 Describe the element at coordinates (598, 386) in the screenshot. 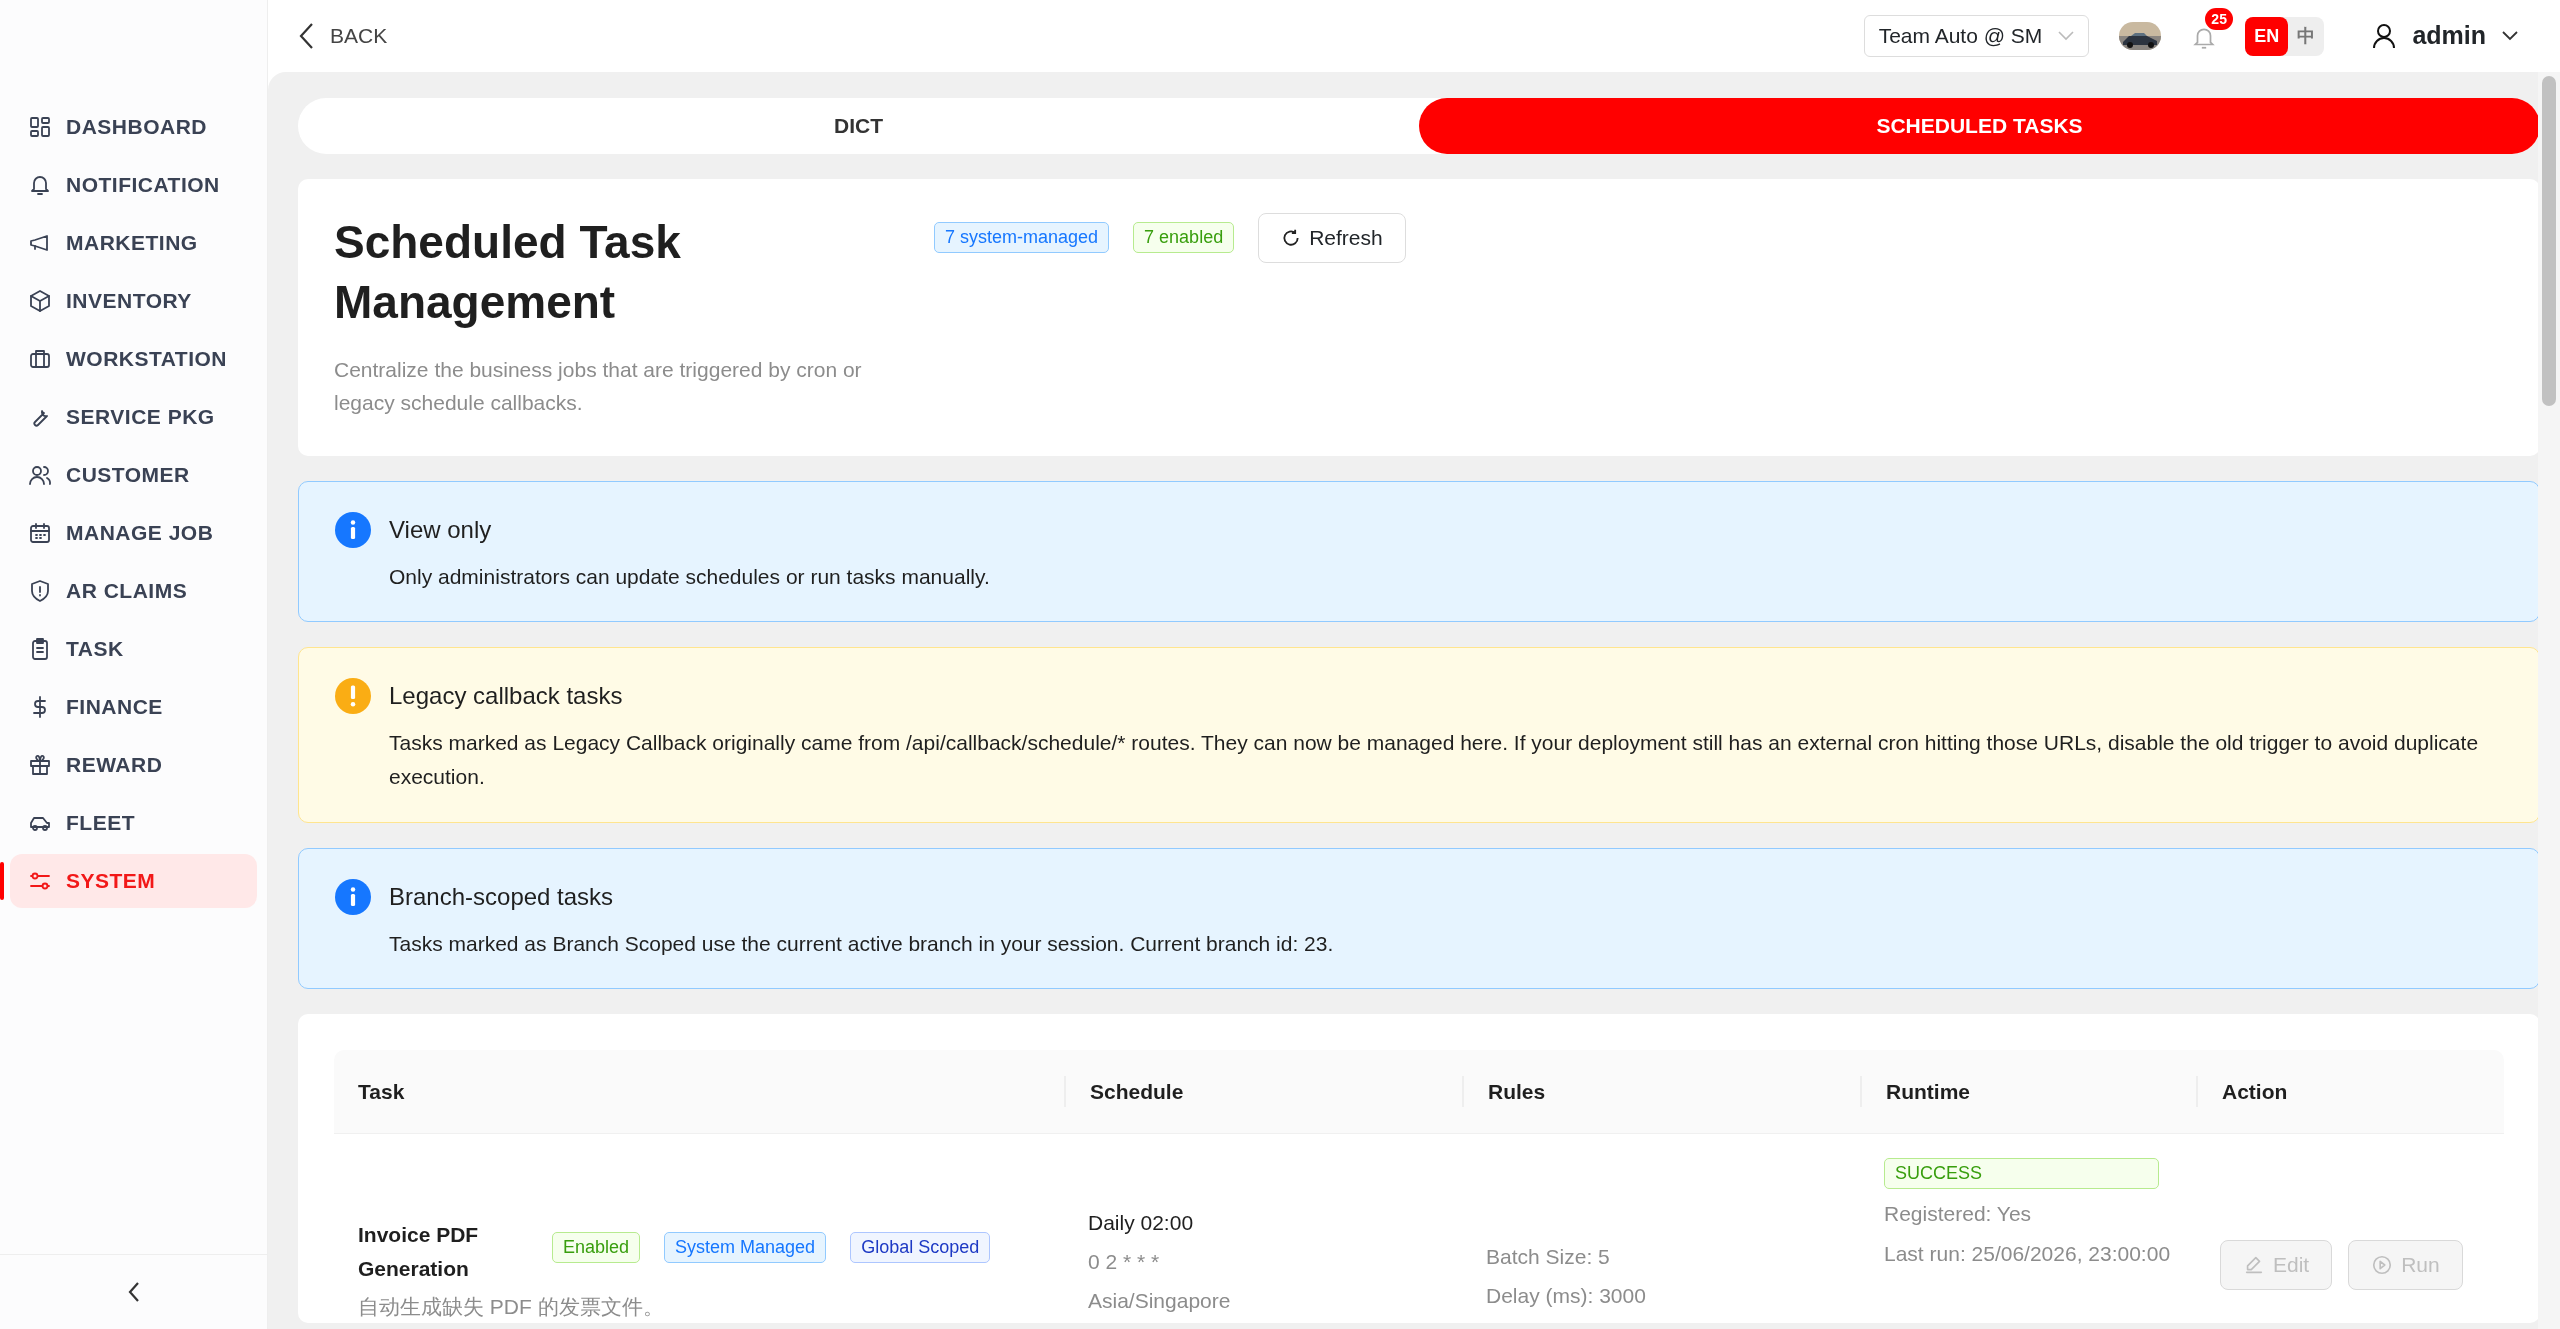

I see `page-subtitle: Centralize the business jobs that are triggered by cron or legacy schedule callbacks.` at that location.